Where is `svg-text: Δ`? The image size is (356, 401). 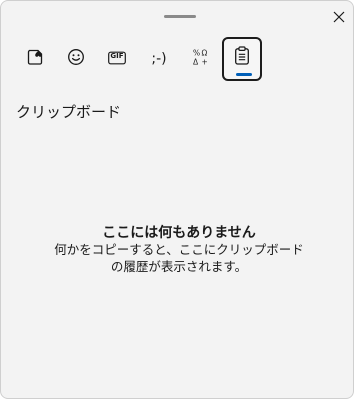
svg-text: Δ is located at coordinates (196, 62).